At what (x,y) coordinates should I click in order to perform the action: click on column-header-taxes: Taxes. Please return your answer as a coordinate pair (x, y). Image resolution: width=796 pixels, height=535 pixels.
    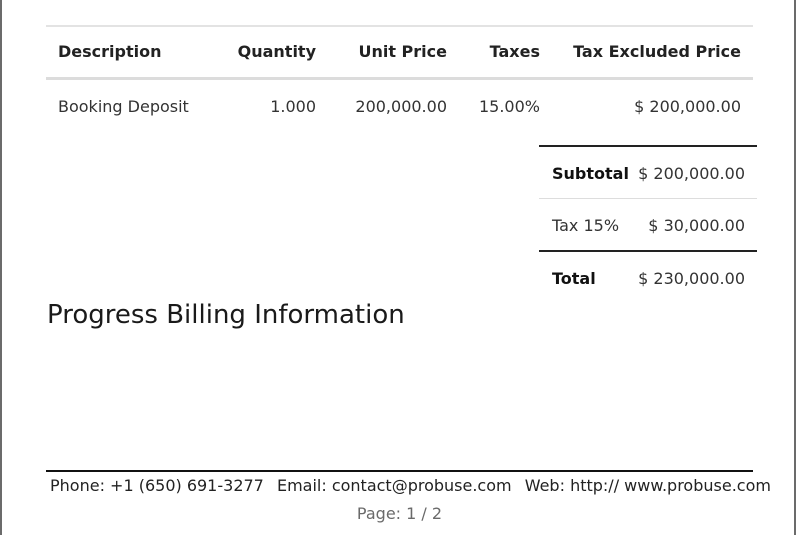
    Looking at the image, I should click on (514, 51).